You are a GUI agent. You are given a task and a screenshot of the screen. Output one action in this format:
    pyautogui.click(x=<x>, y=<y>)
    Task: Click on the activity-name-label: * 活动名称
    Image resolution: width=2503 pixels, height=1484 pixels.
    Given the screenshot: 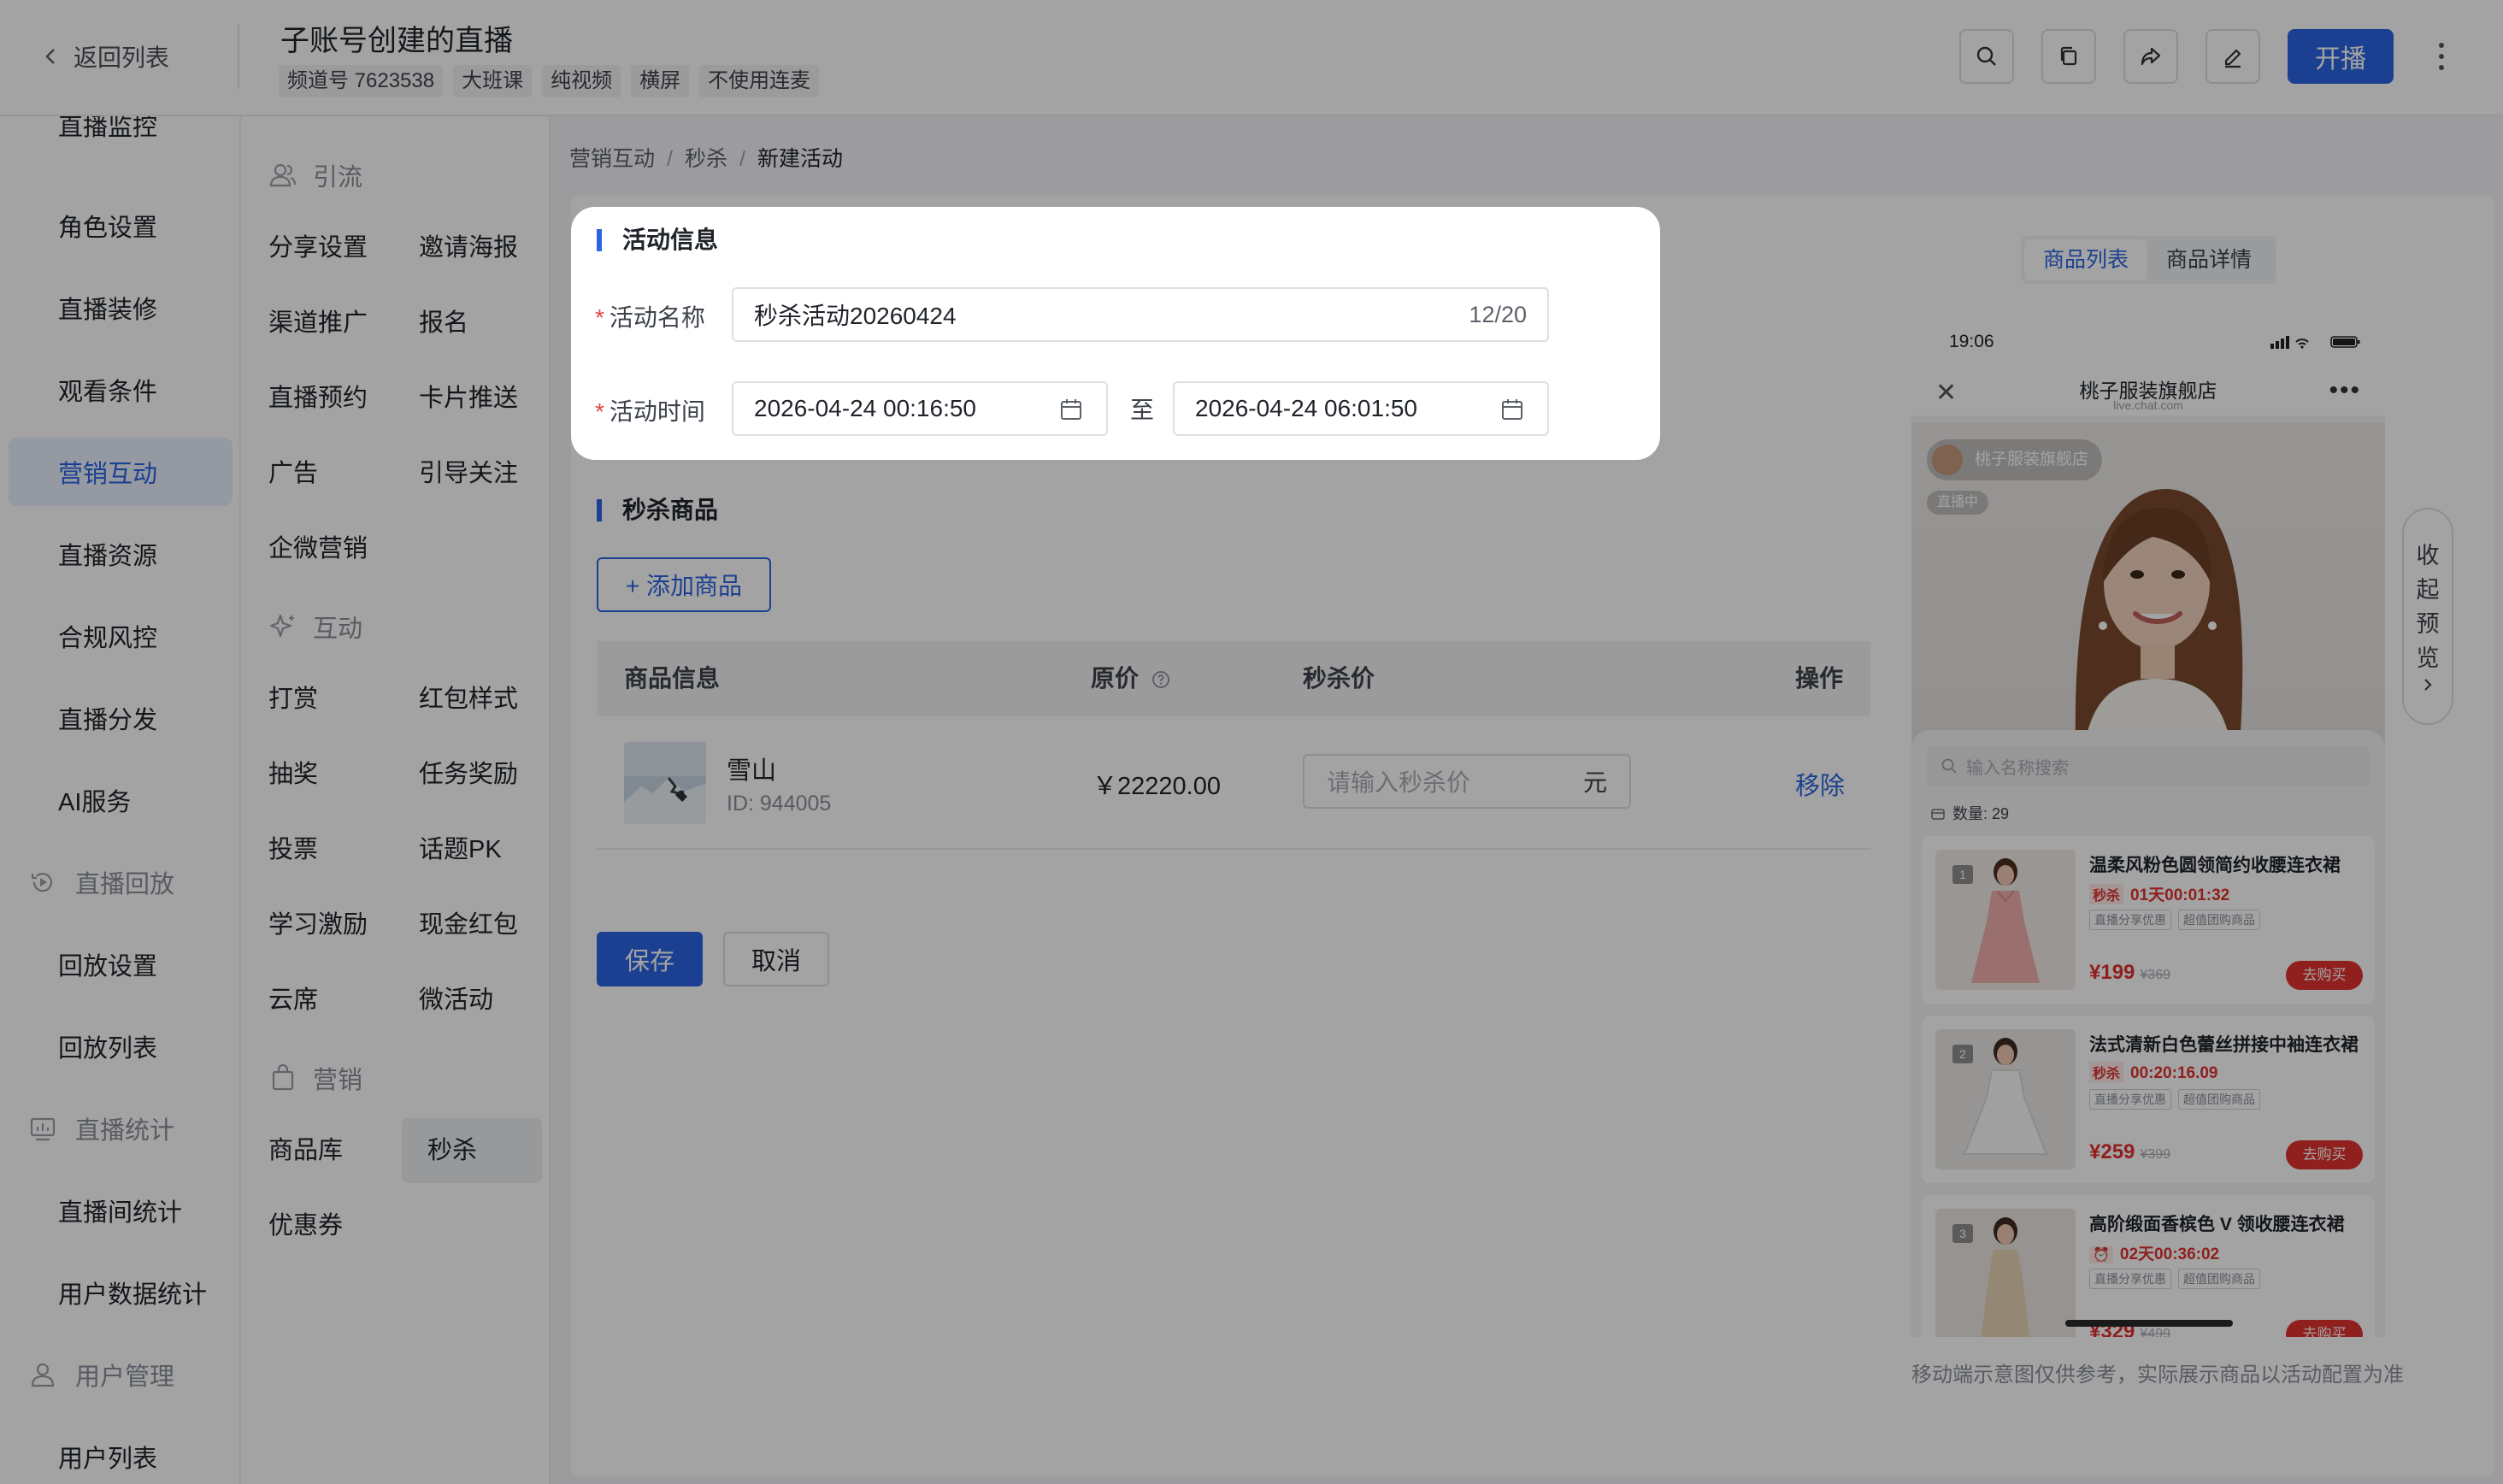 What is the action you would take?
    pyautogui.click(x=650, y=317)
    